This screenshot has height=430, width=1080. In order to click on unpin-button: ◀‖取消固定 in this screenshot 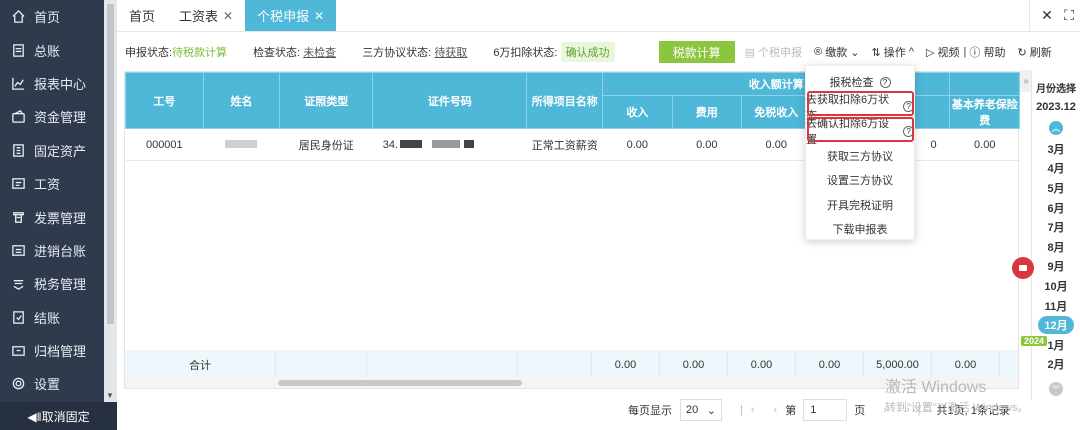, I will do `click(58, 416)`.